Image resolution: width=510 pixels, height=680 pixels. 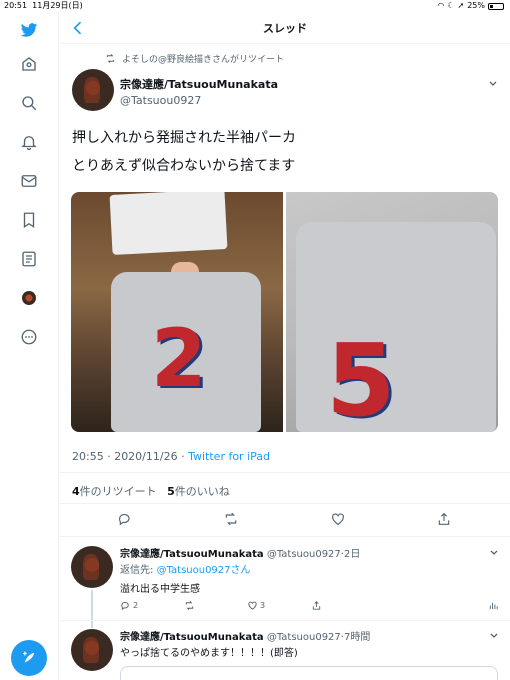 I want to click on status-date: 11月29日(日), so click(x=57, y=5).